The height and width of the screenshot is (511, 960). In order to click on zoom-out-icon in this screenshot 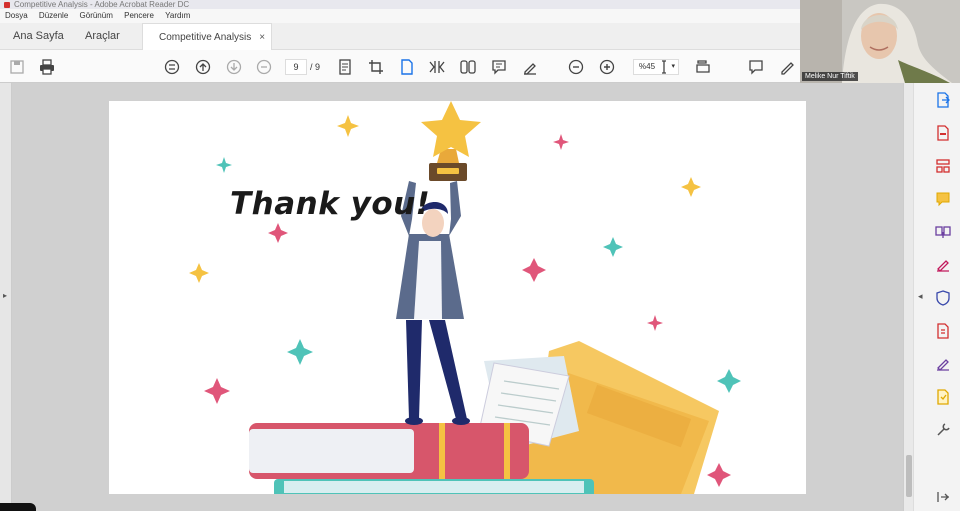, I will do `click(576, 67)`.